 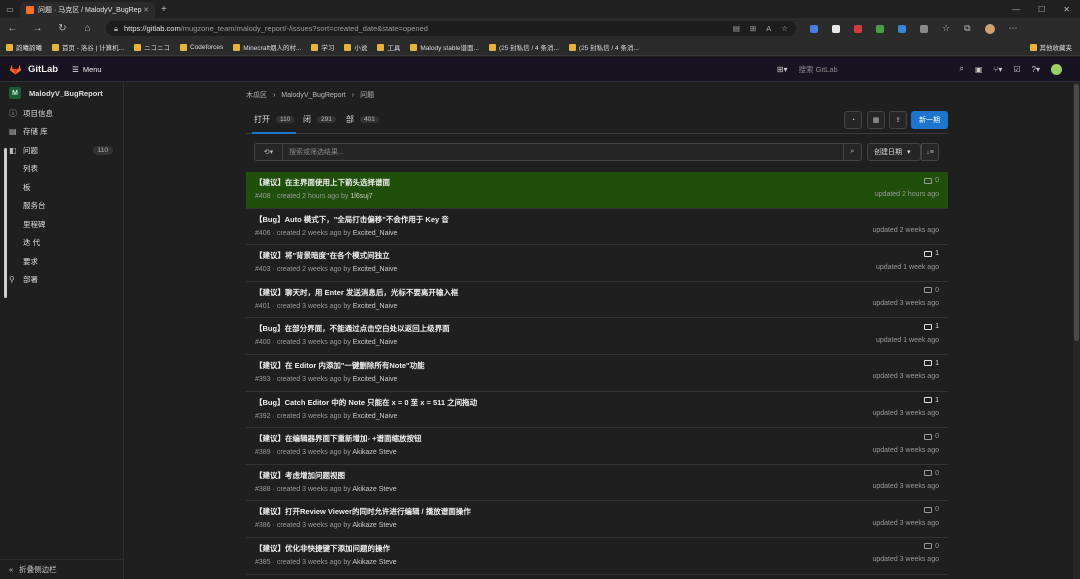 I want to click on sidebar-item: 板, so click(x=61, y=187).